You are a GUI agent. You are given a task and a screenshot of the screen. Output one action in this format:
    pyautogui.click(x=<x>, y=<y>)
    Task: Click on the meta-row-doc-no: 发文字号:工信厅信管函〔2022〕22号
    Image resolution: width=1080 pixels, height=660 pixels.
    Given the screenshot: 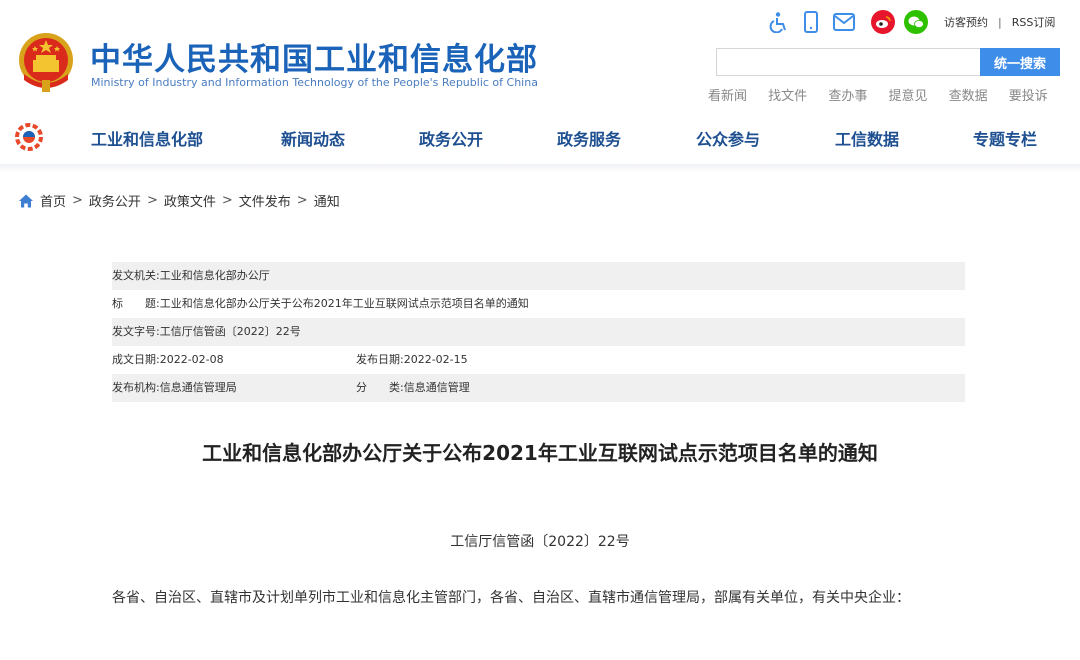 What is the action you would take?
    pyautogui.click(x=538, y=332)
    